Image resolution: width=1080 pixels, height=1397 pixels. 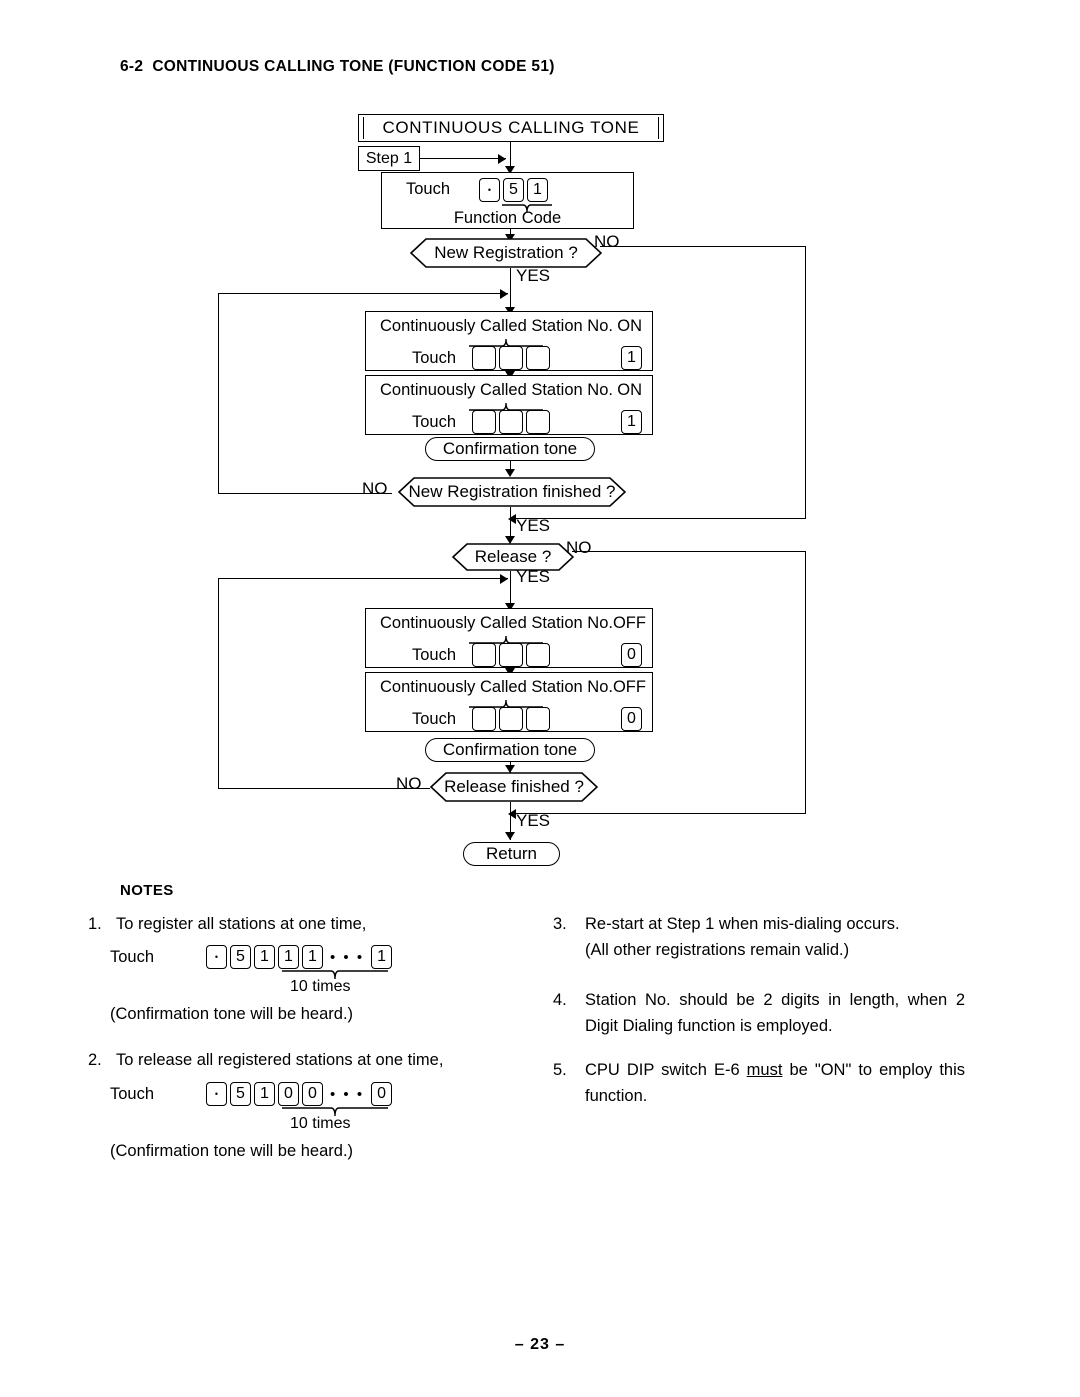 I want to click on note-footnote-text: (Confirmation tone will be heard.), so click(x=232, y=1151).